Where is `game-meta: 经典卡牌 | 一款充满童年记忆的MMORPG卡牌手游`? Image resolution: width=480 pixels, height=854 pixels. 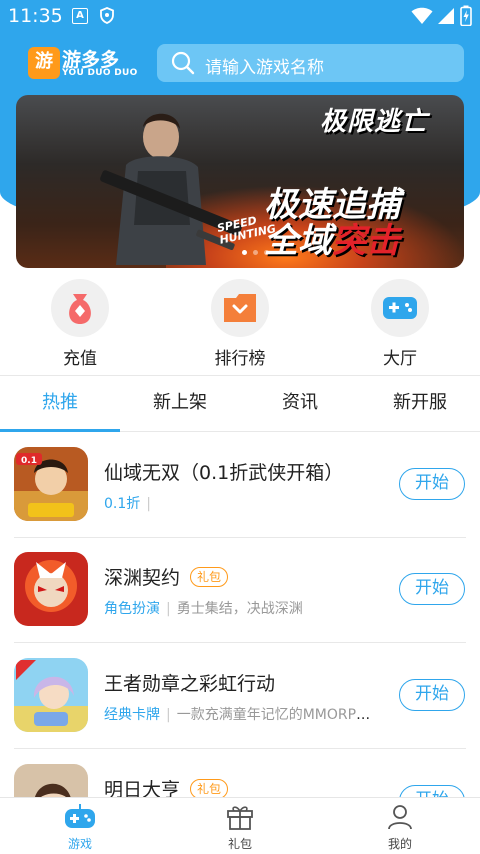
game-meta: 经典卡牌 | 一款充满童年记忆的MMORPG卡牌手游 is located at coordinates (238, 714).